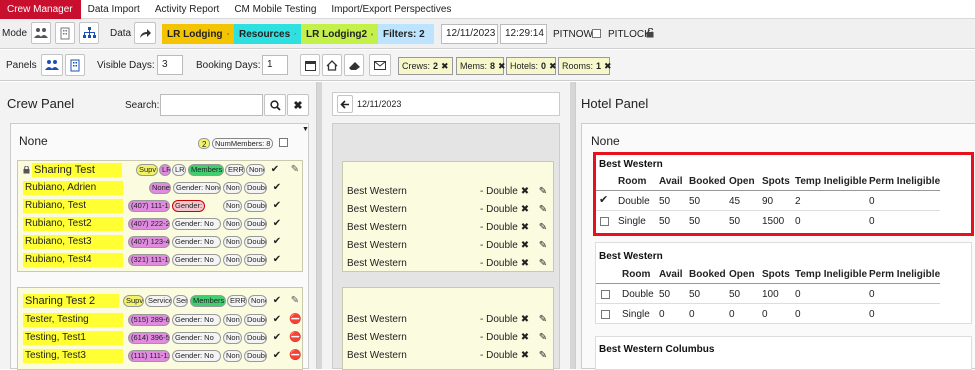  Describe the element at coordinates (425, 66) in the screenshot. I see `filter-crews-chip: Crews:2✖` at that location.